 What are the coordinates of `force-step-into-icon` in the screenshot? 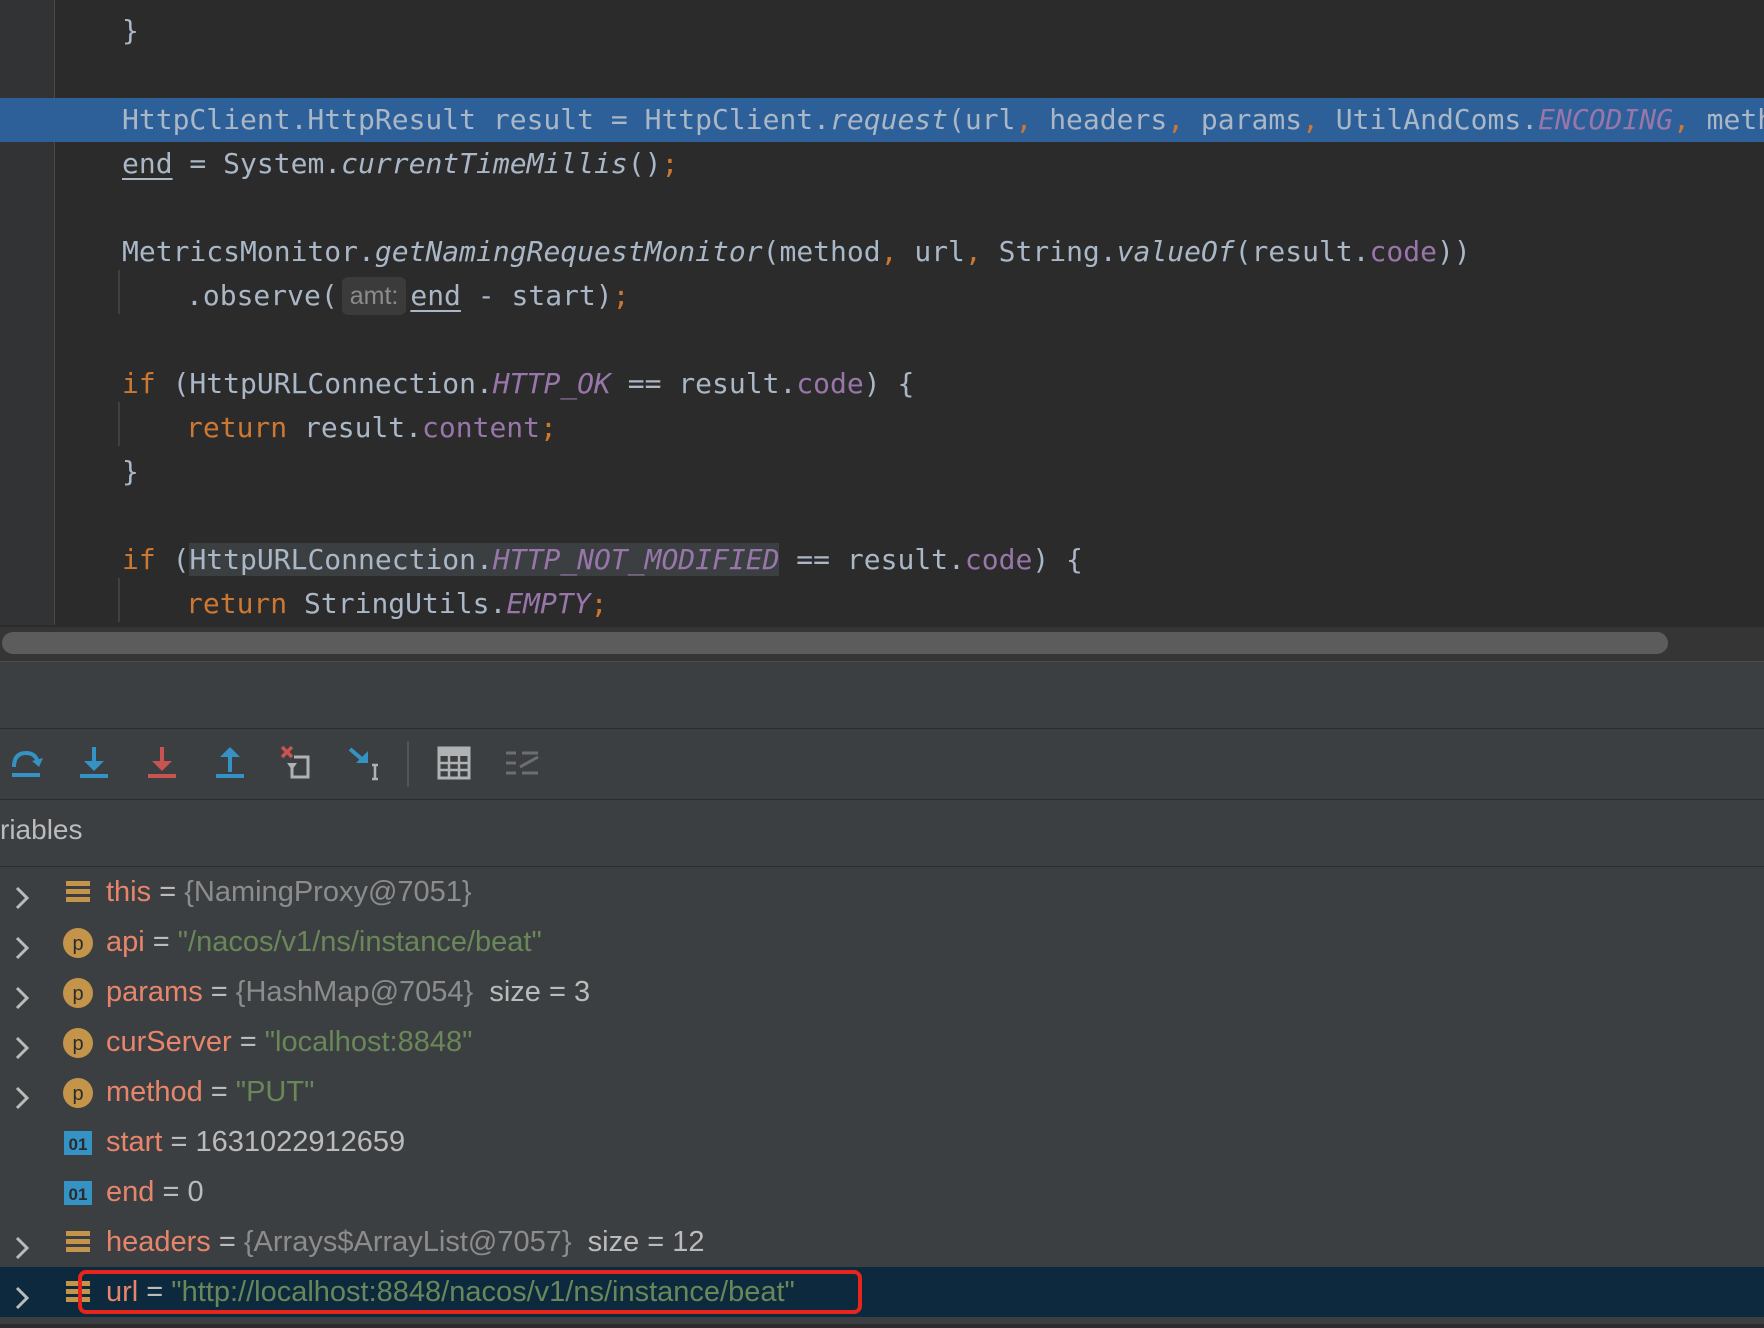 It's located at (162, 762).